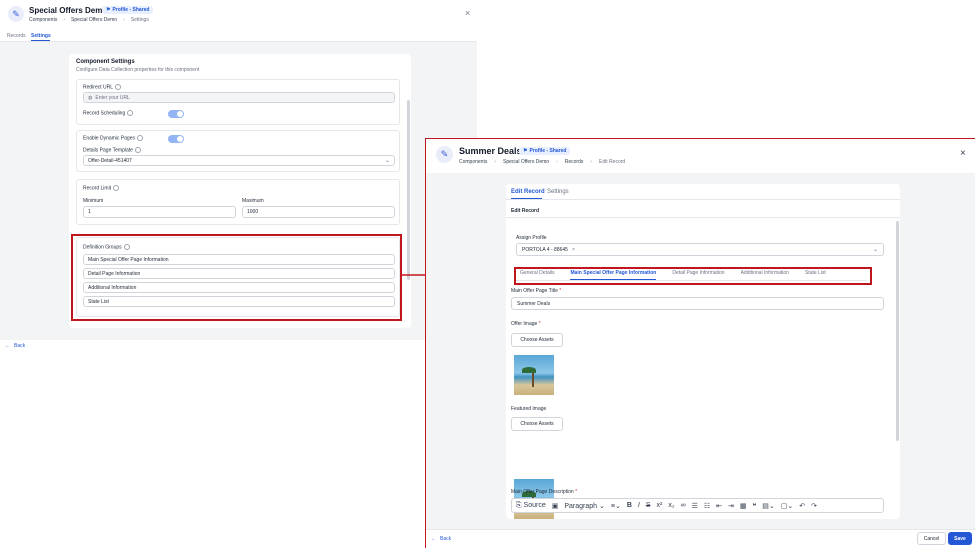  Describe the element at coordinates (531, 238) in the screenshot. I see `assign-profile-label: Assign Profile` at that location.